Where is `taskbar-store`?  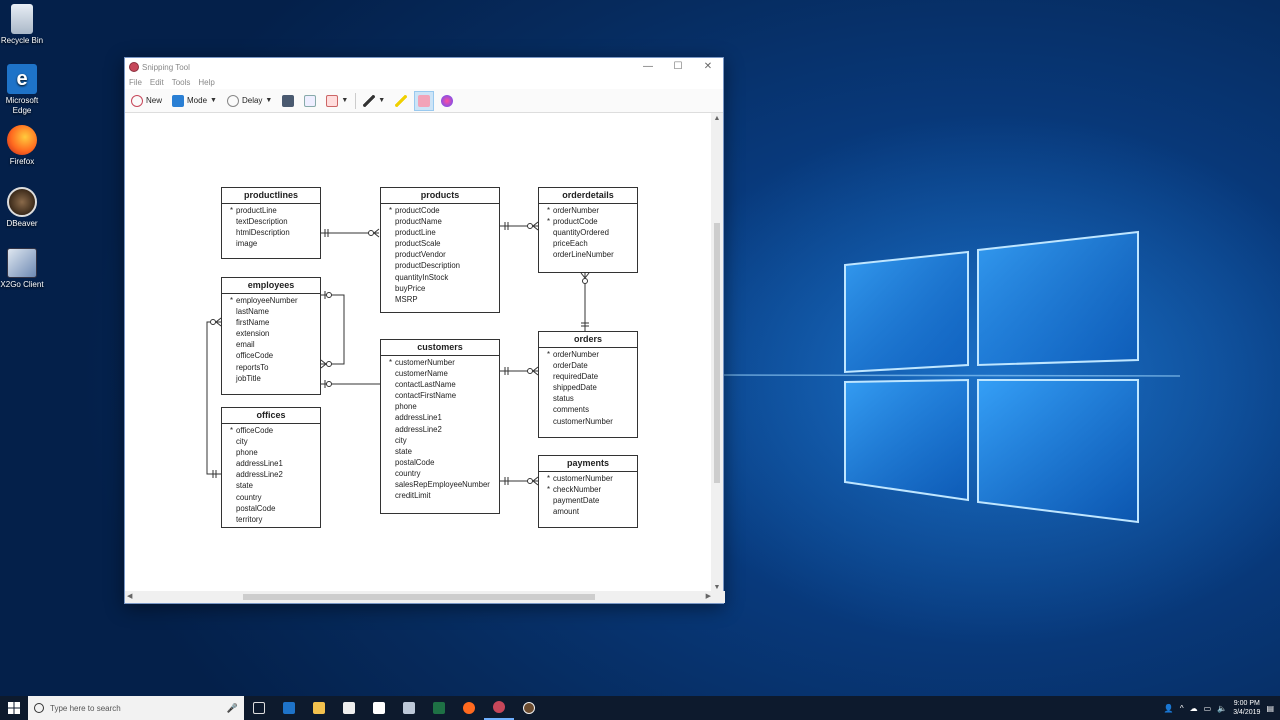 taskbar-store is located at coordinates (349, 708).